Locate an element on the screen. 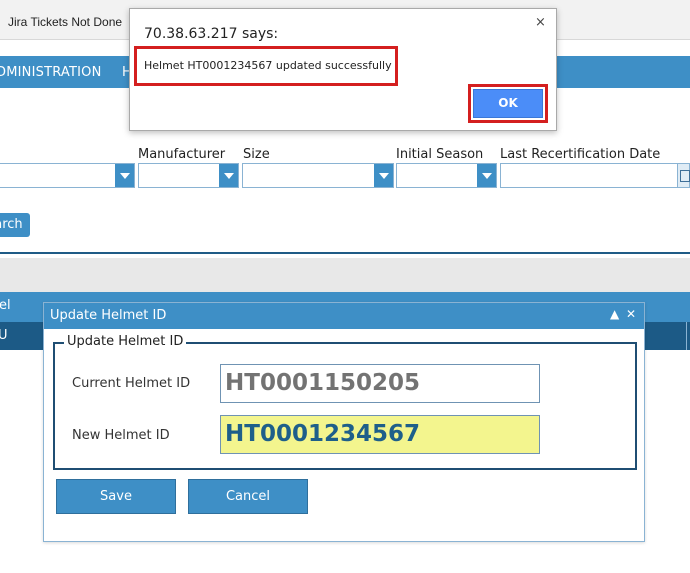 The width and height of the screenshot is (690, 573). bookmarks-bar-right is located at coordinates (623, 20).